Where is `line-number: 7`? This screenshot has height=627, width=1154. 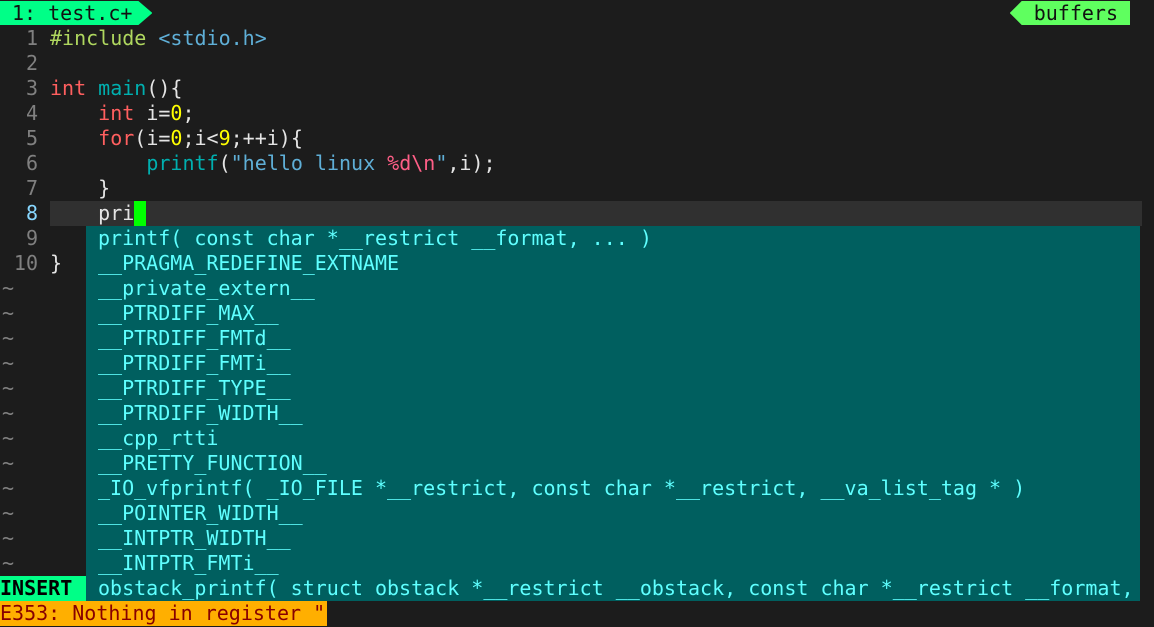 line-number: 7 is located at coordinates (31, 188).